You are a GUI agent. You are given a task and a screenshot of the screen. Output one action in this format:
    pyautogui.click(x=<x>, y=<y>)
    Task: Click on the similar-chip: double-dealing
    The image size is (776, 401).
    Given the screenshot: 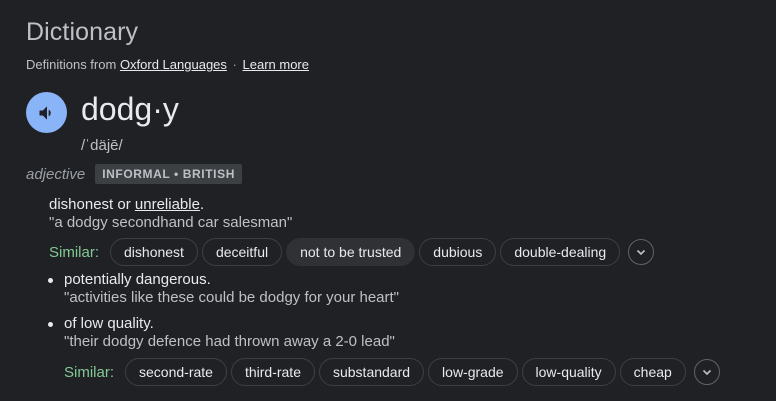 What is the action you would take?
    pyautogui.click(x=560, y=252)
    